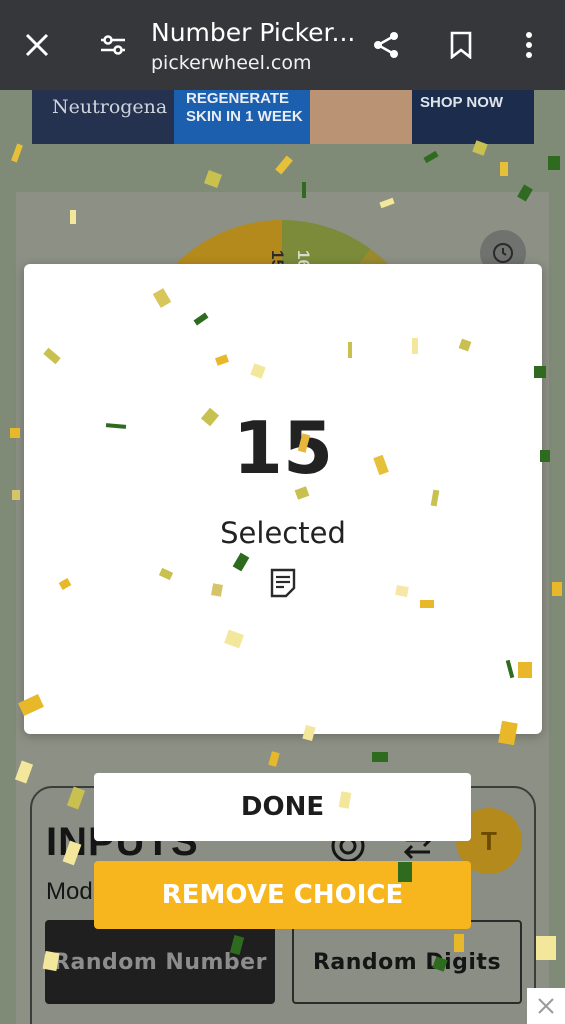 The width and height of the screenshot is (565, 1024). Describe the element at coordinates (103, 117) in the screenshot. I see `ad-brand: Neutrogena` at that location.